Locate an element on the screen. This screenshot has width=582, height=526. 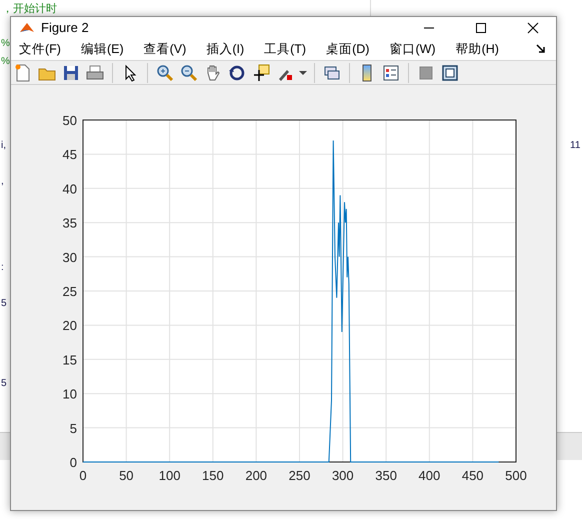
x-tick-label: 450 is located at coordinates (473, 475).